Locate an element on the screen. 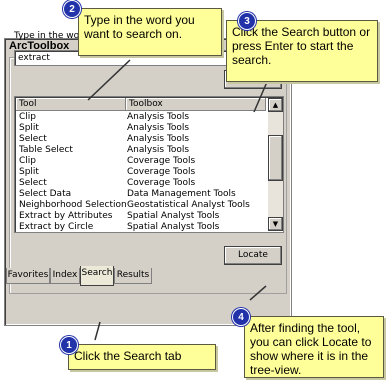 This screenshot has width=390, height=380. callout-4-badge: 4 is located at coordinates (241, 317).